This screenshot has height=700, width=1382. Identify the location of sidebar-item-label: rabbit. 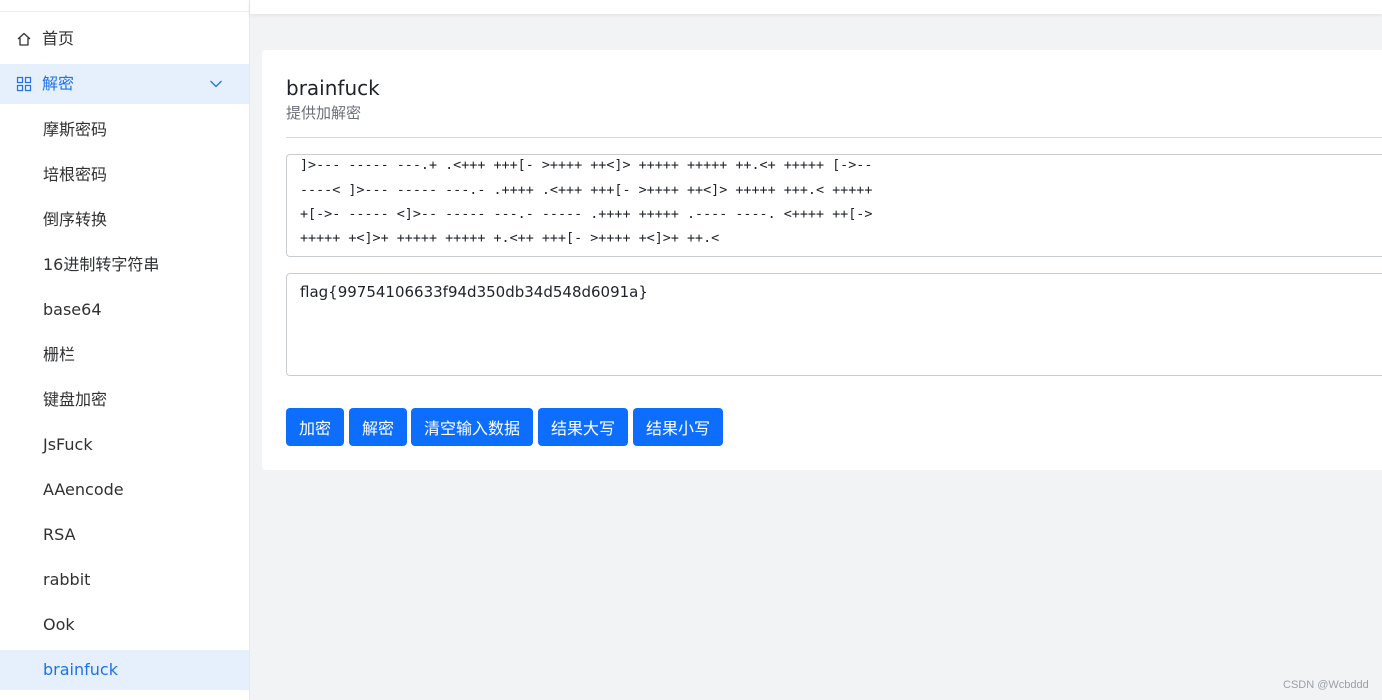
(67, 579).